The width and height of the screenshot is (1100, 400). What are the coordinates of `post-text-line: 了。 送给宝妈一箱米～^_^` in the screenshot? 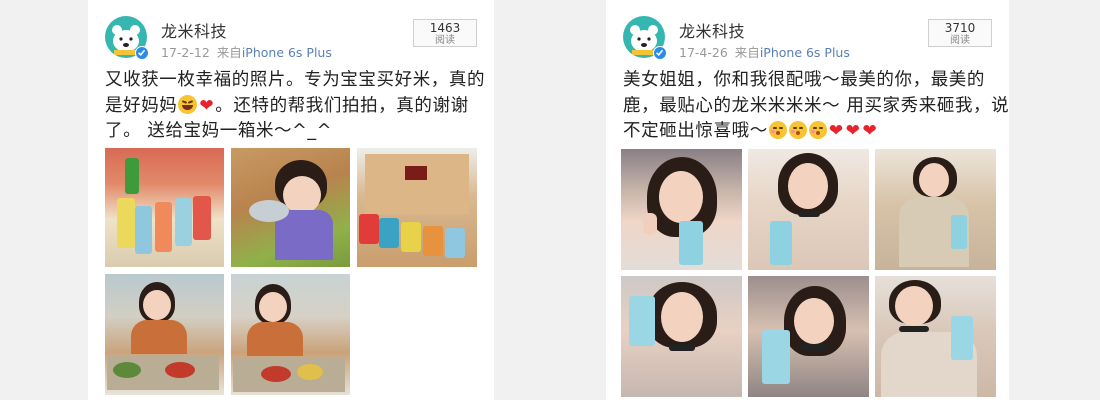 It's located at (219, 131).